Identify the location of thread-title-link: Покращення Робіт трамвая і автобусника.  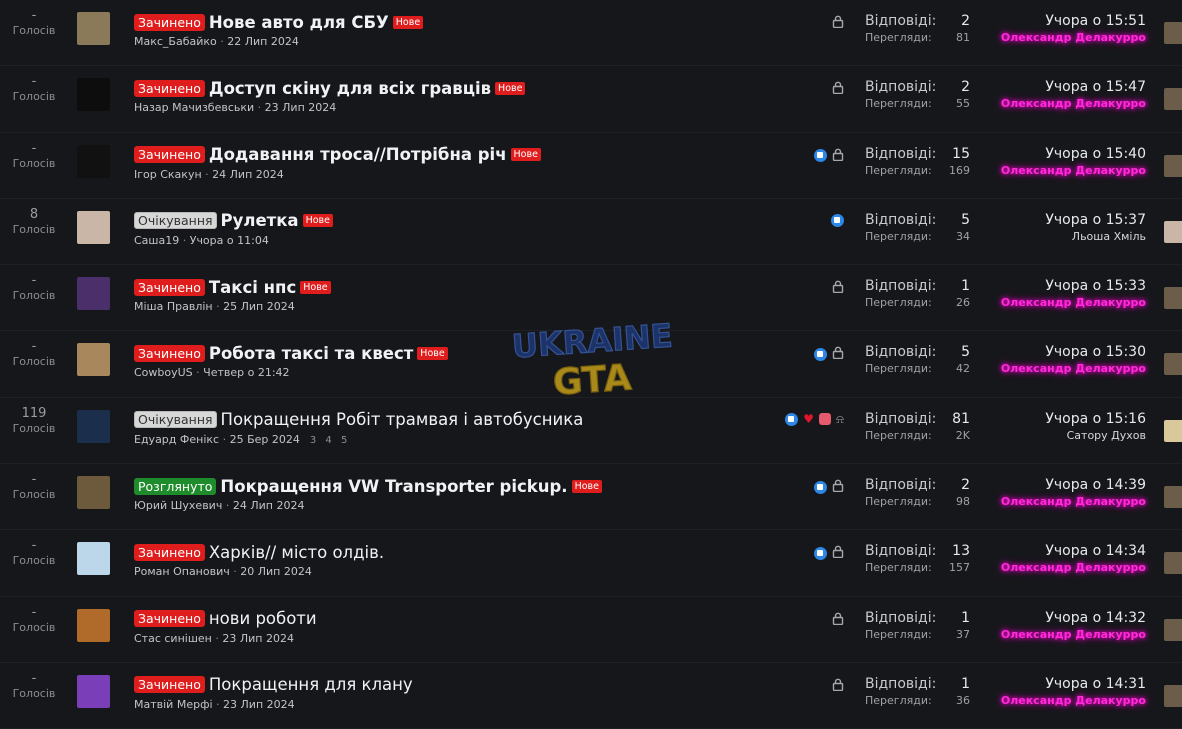
(402, 419).